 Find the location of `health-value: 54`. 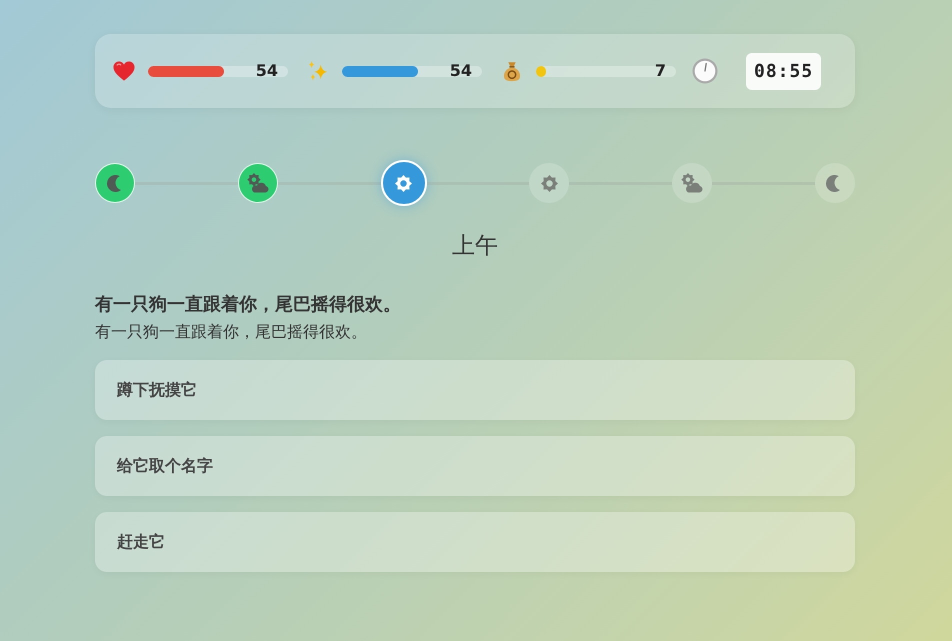

health-value: 54 is located at coordinates (267, 71).